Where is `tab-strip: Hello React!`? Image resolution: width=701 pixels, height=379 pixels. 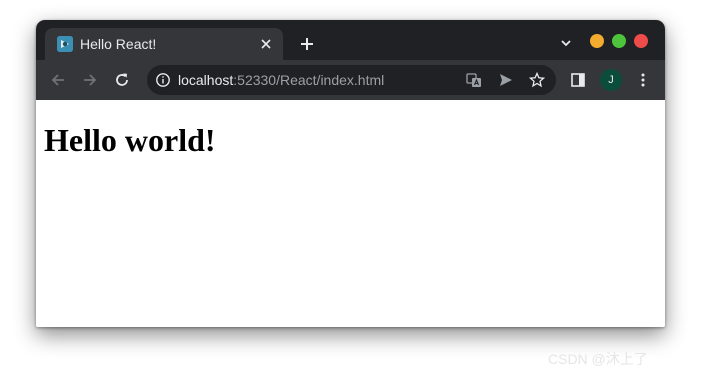 tab-strip: Hello React! is located at coordinates (350, 40).